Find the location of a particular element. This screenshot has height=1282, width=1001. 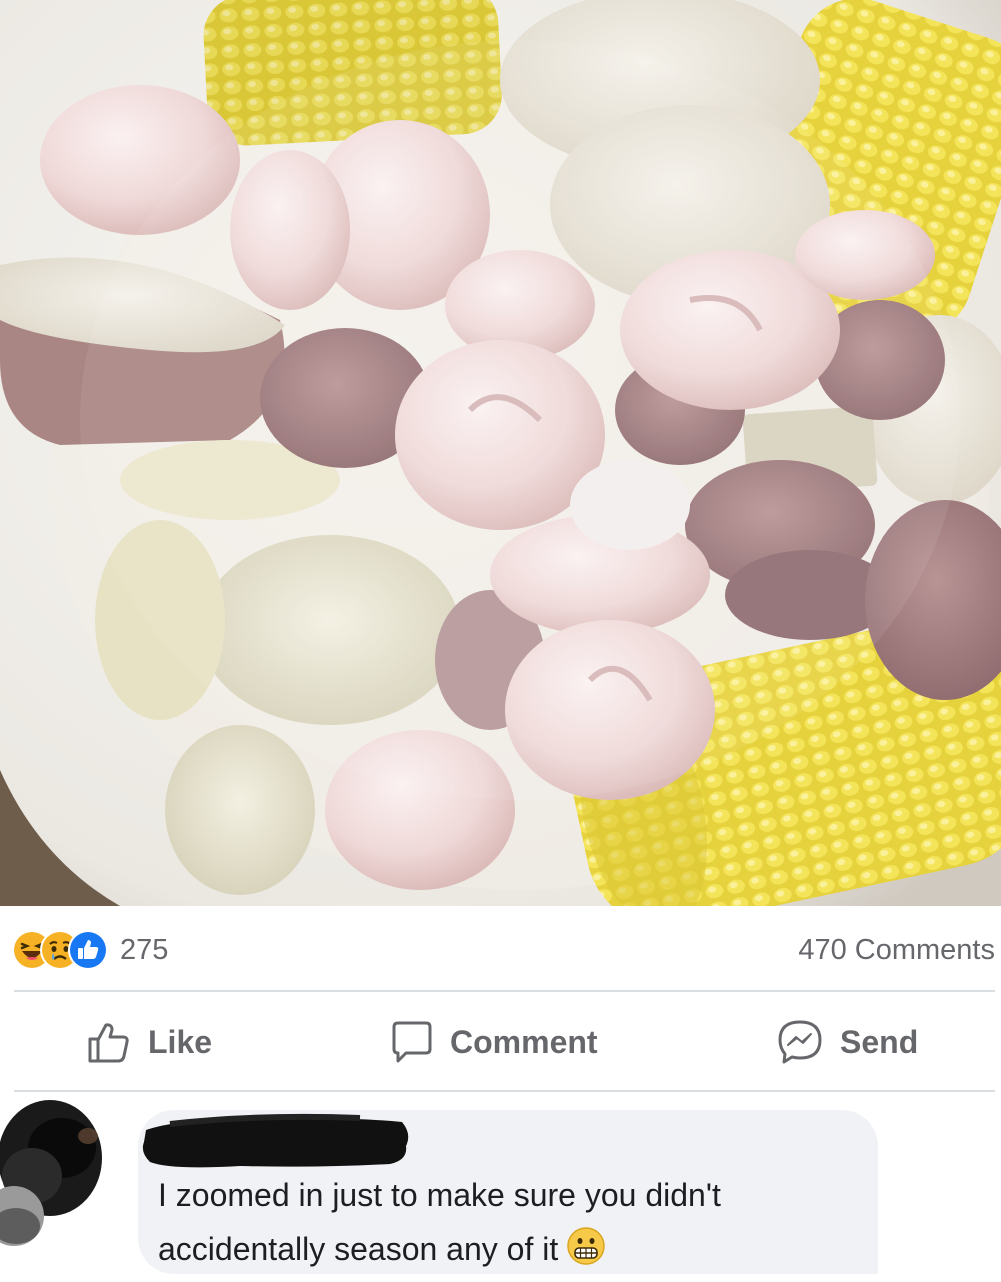

comment-label: Comment is located at coordinates (524, 1041).